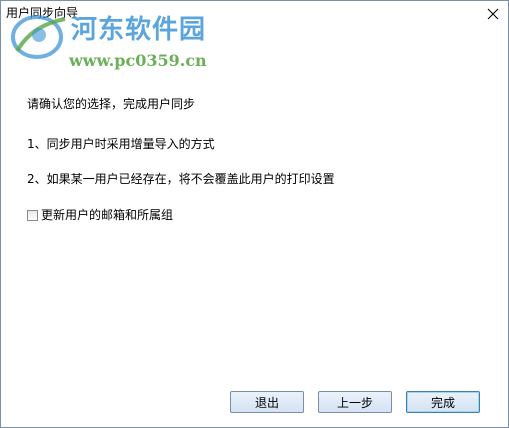 The width and height of the screenshot is (509, 428). Describe the element at coordinates (138, 60) in the screenshot. I see `watermark-url: www.pc0359.cn` at that location.